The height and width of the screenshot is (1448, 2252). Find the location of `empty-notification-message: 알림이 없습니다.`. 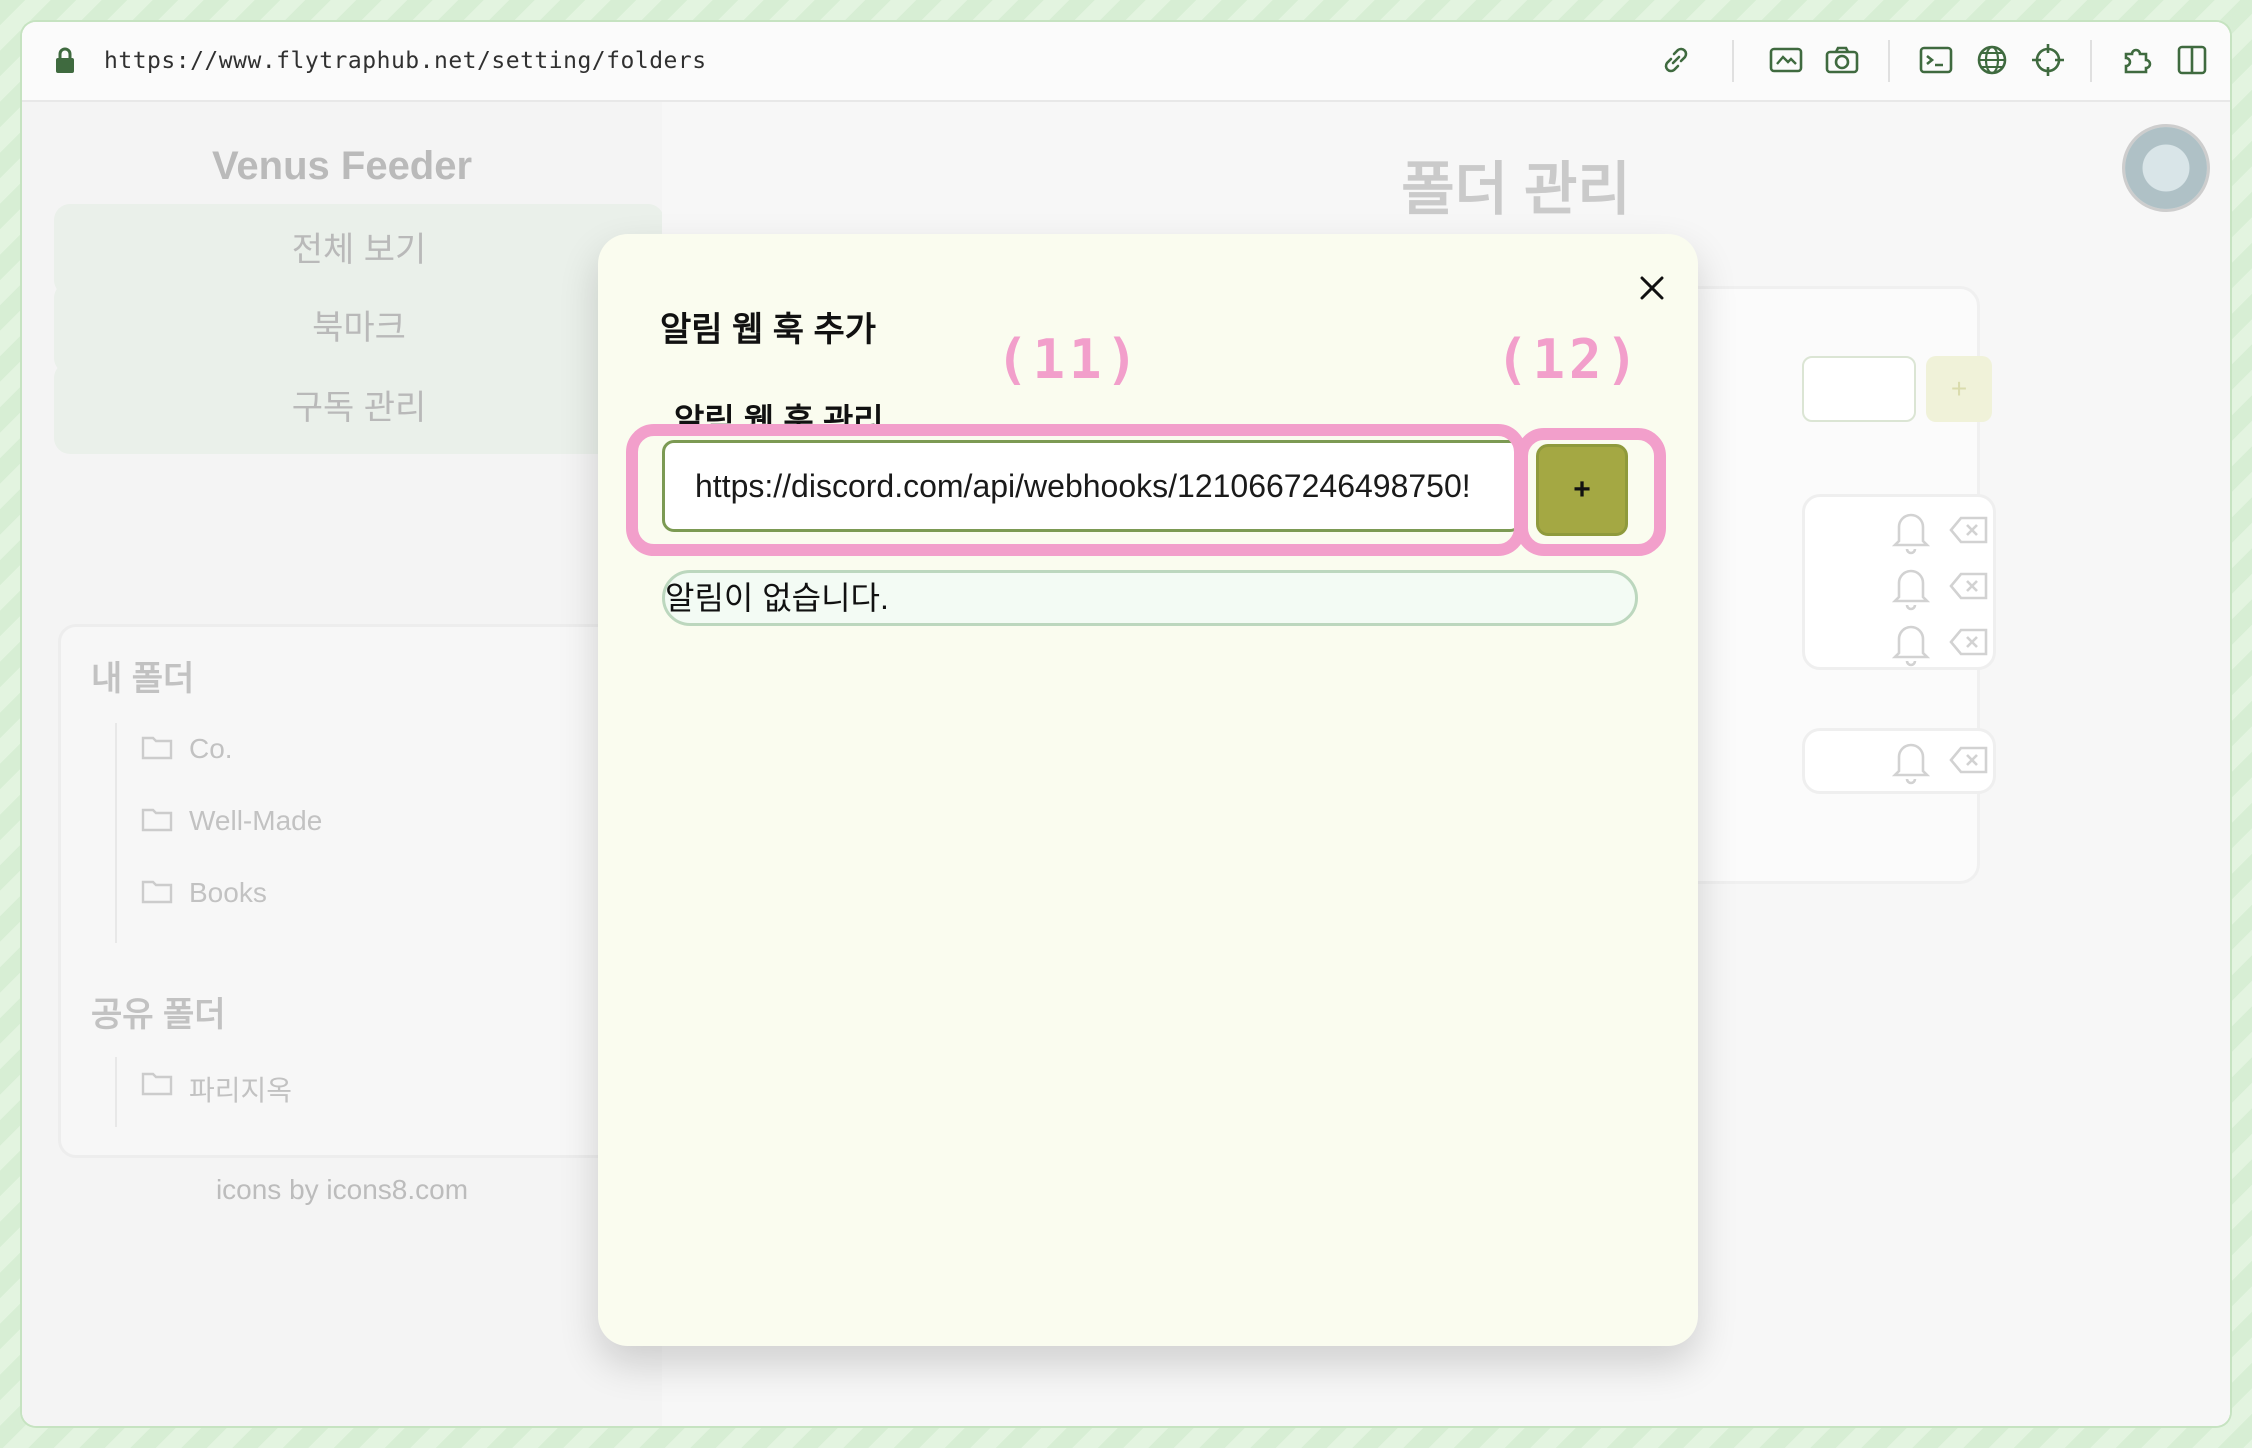

empty-notification-message: 알림이 없습니다. is located at coordinates (1150, 598).